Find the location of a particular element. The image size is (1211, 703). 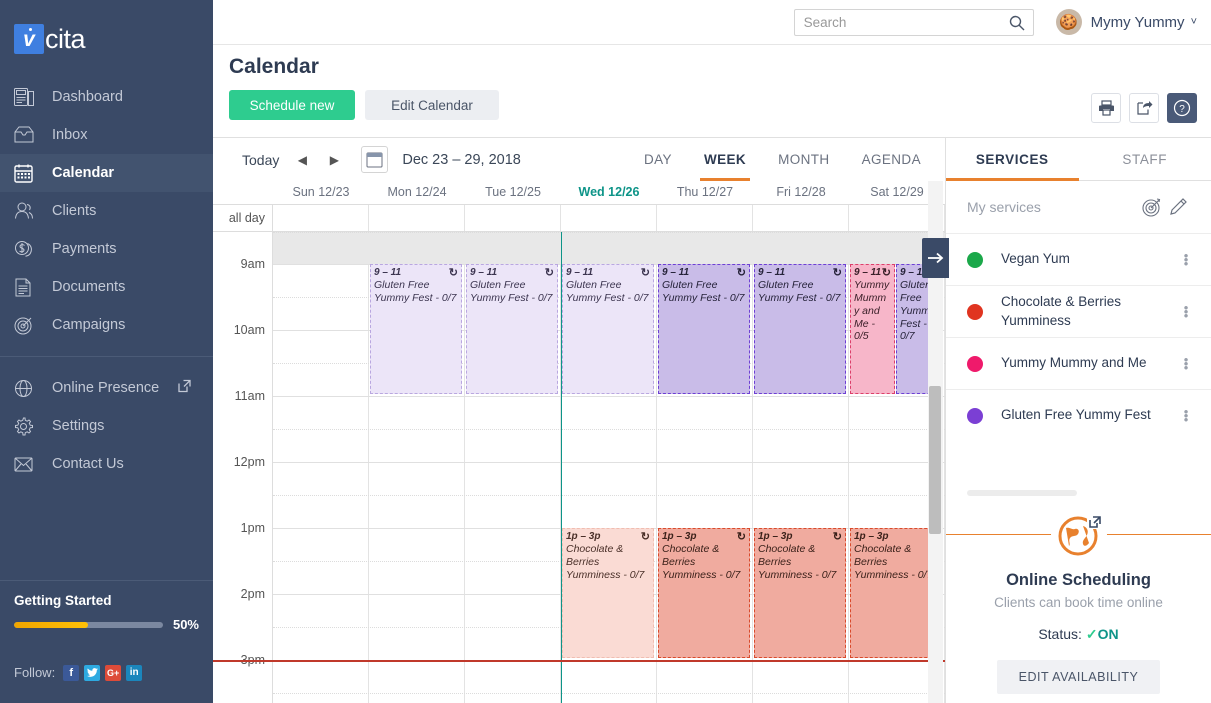

day-header-mon: Mon 12/24 is located at coordinates (417, 192).